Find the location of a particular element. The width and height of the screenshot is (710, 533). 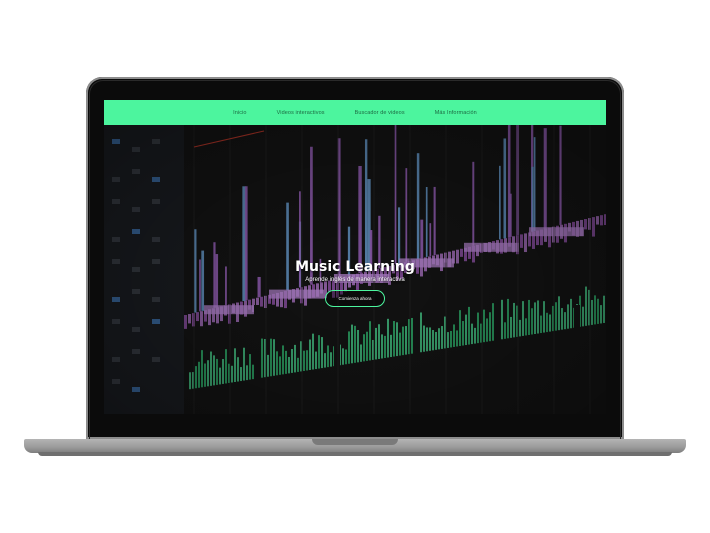

laptop-base-shadow is located at coordinates (355, 454).